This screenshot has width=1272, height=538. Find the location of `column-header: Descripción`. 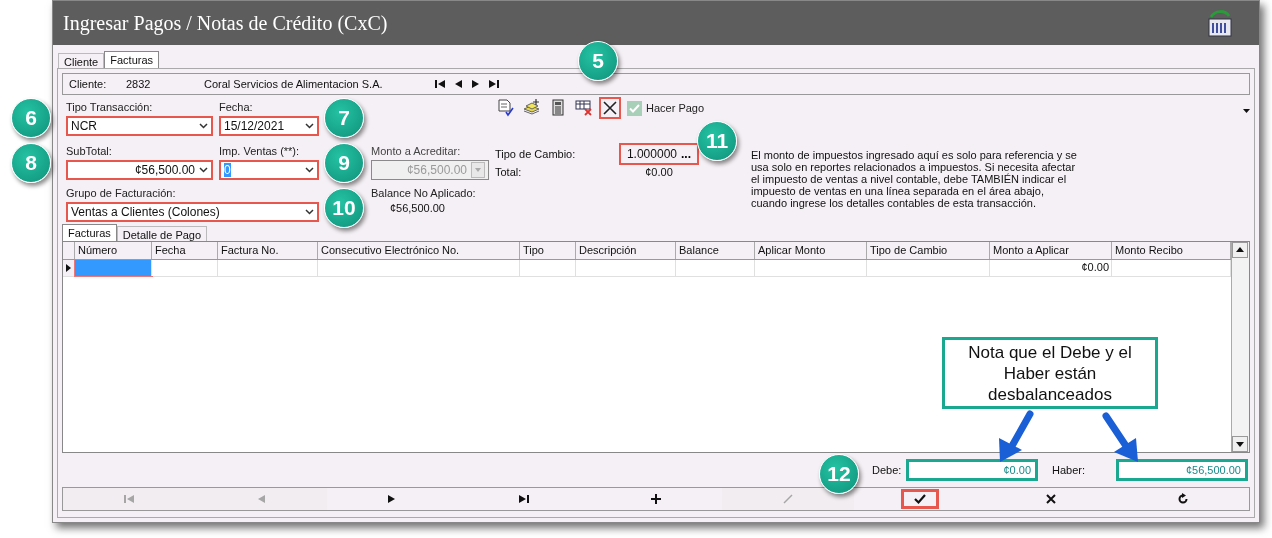

column-header: Descripción is located at coordinates (626, 250).